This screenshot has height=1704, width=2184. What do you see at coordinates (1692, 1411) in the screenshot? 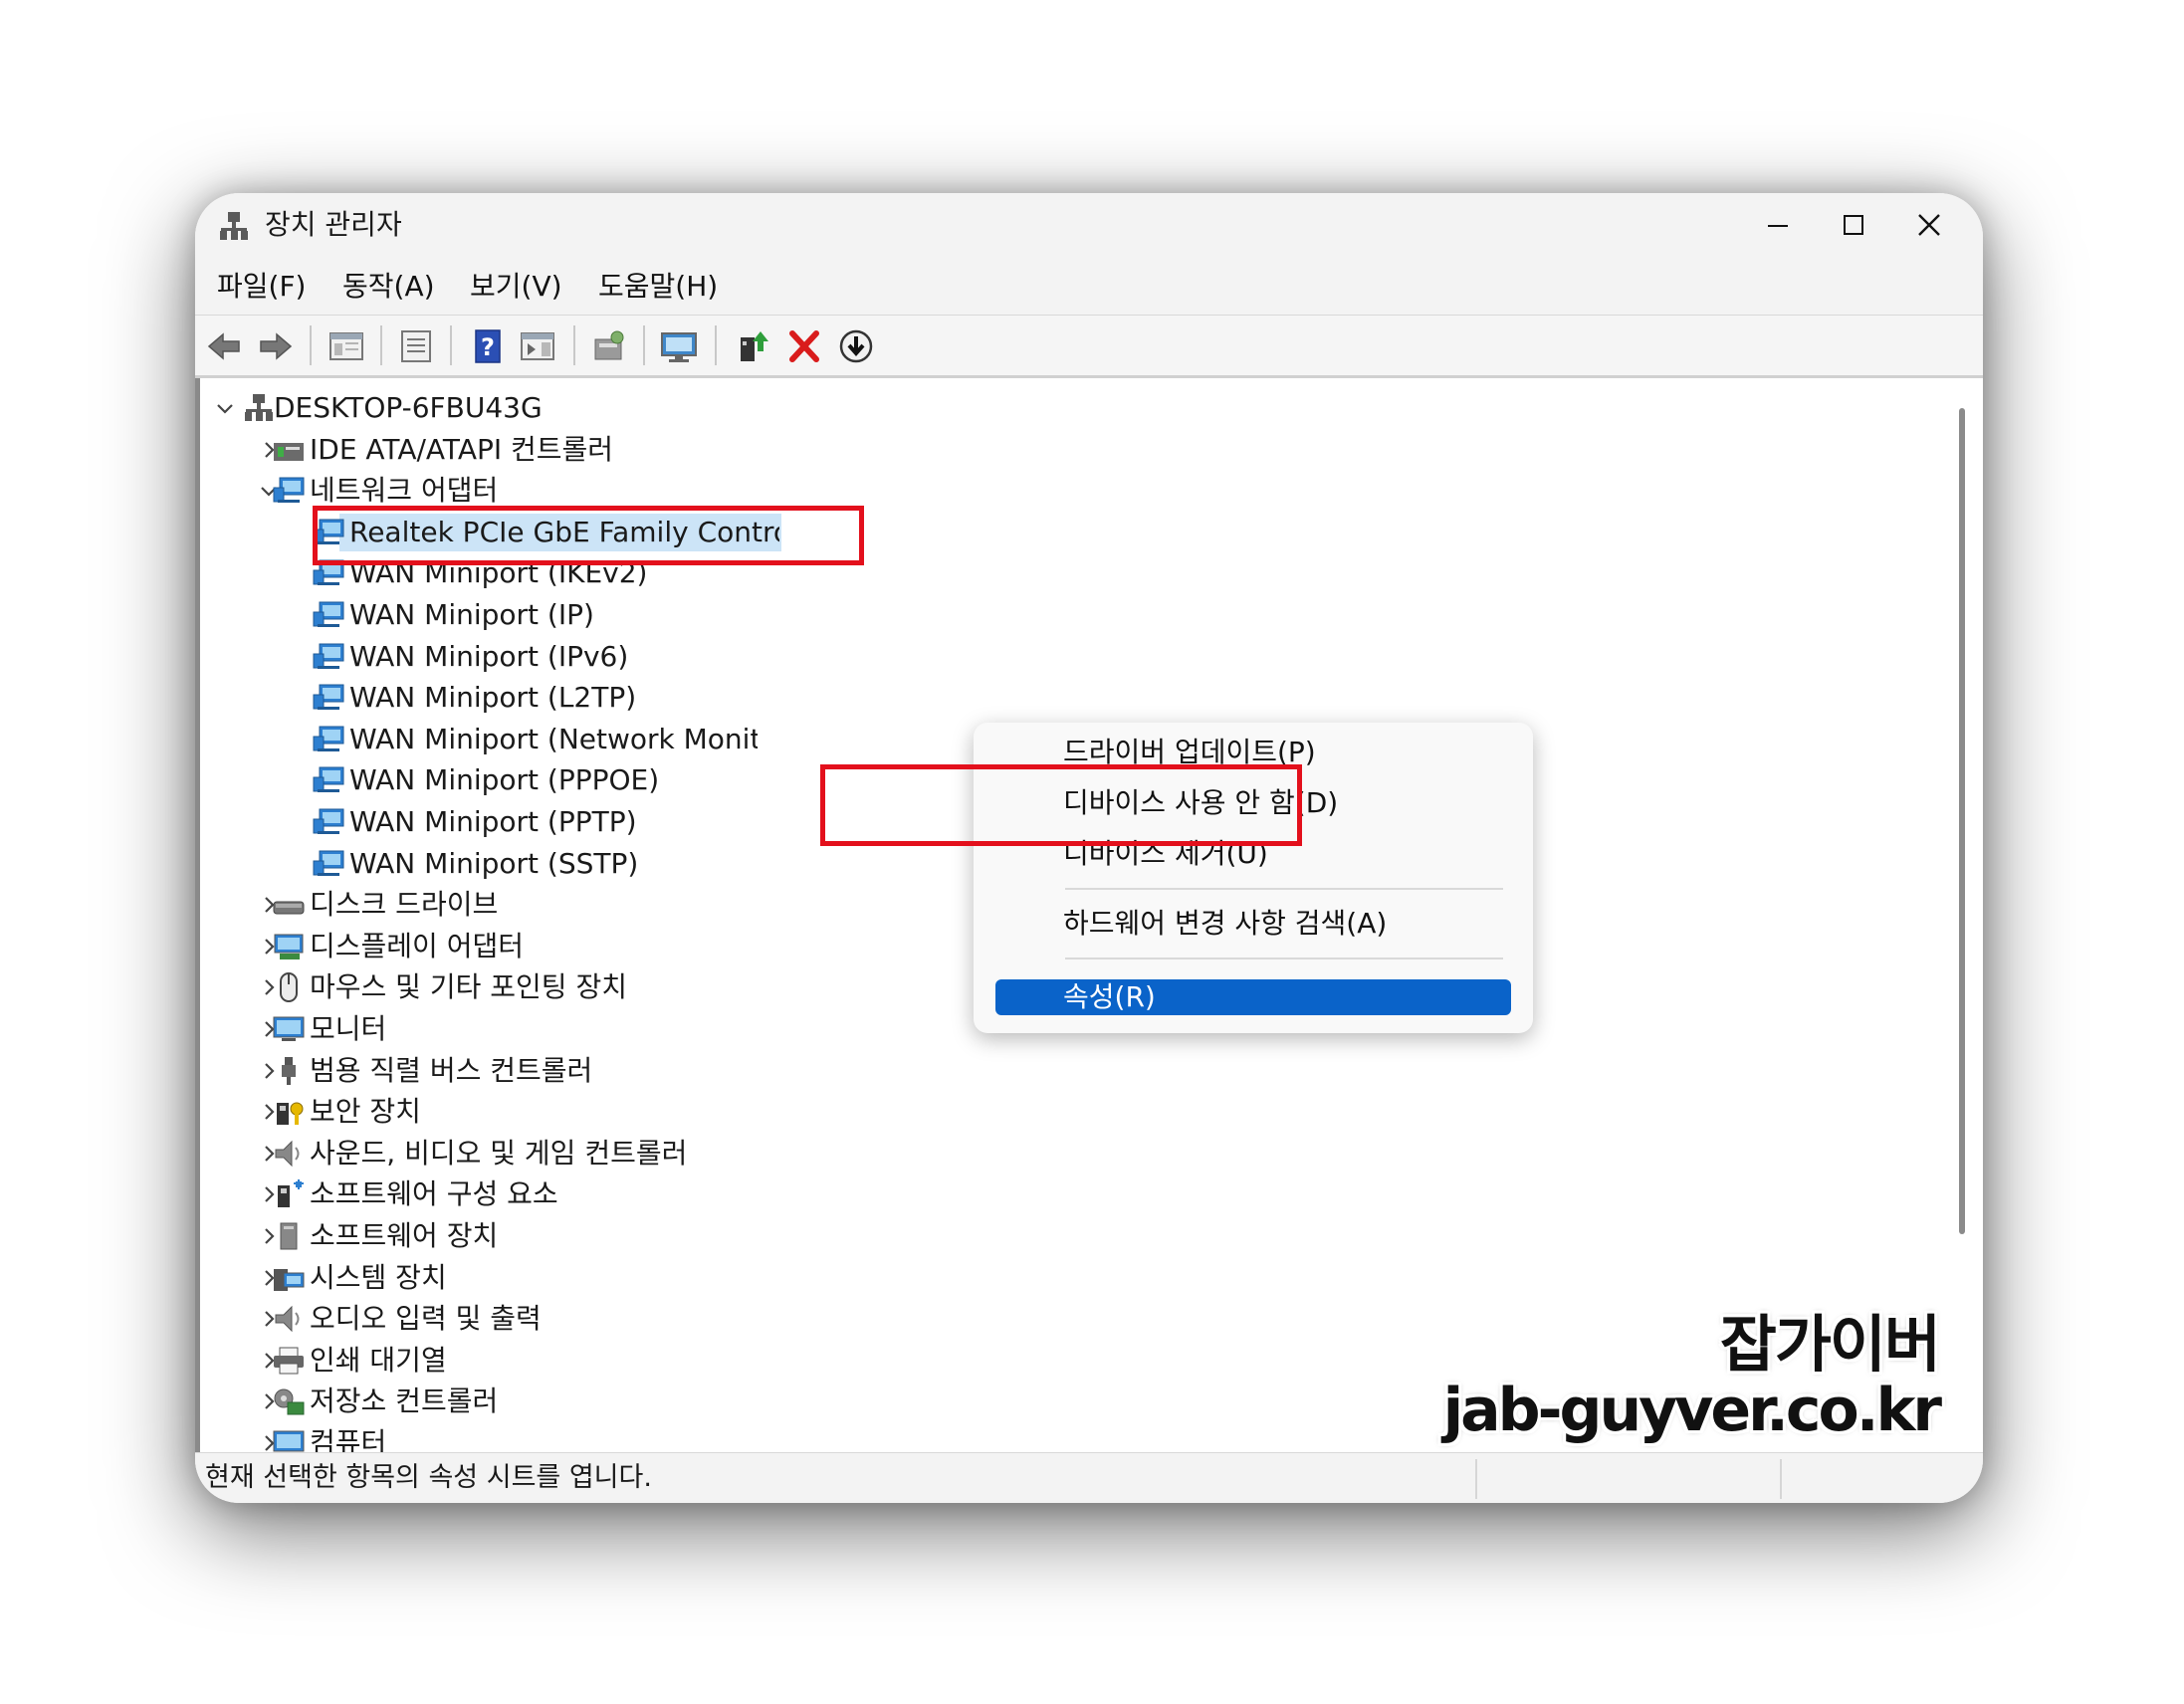
I see `watermark-url: jab-guyver.co.kr` at bounding box center [1692, 1411].